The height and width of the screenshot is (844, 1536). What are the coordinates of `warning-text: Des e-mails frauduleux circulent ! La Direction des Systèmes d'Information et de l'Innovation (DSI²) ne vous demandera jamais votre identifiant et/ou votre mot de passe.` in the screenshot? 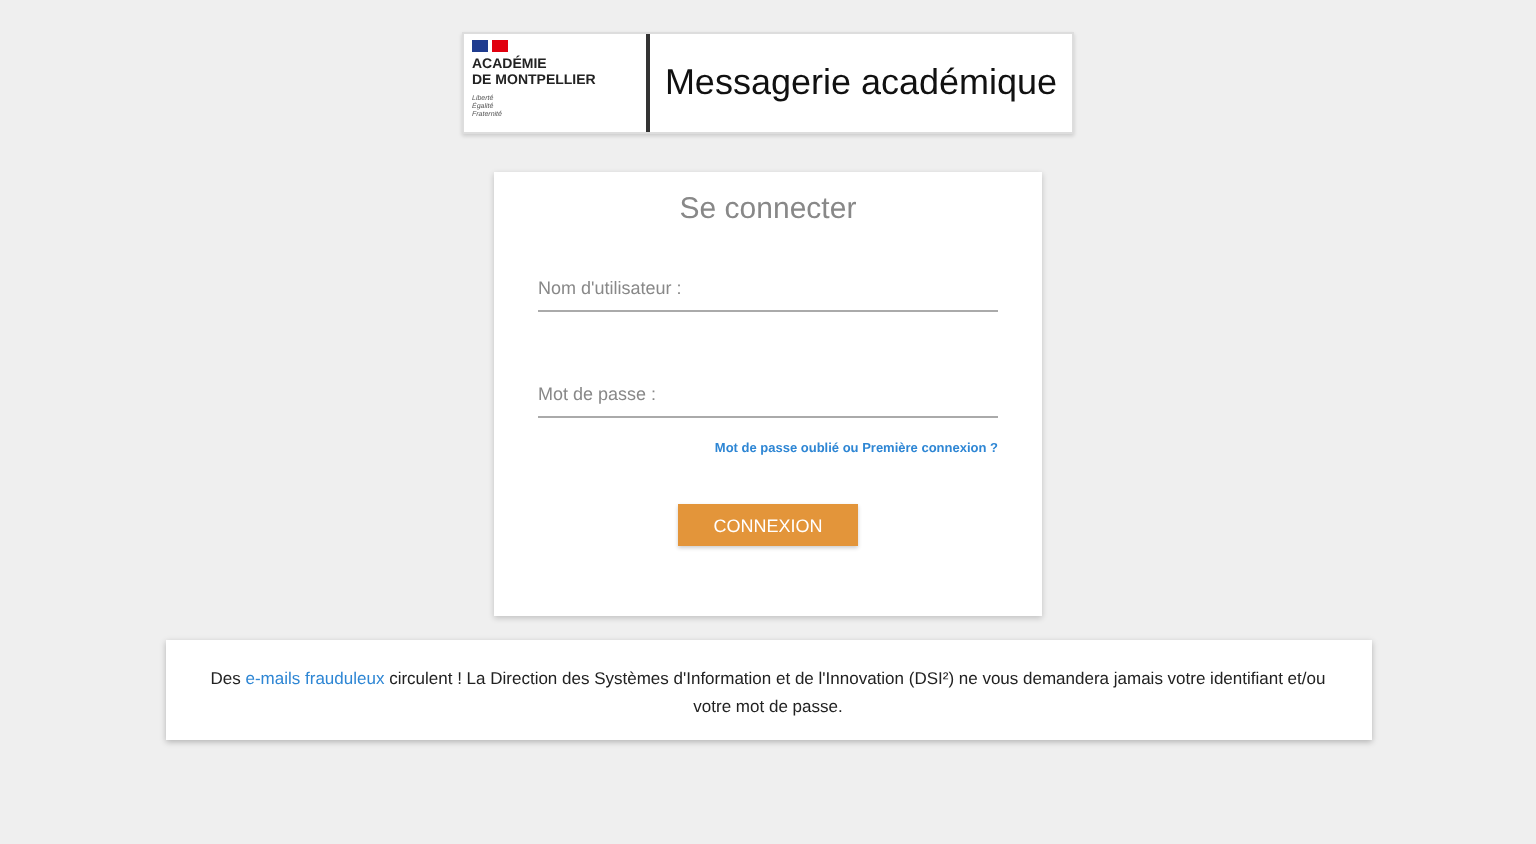 It's located at (768, 693).